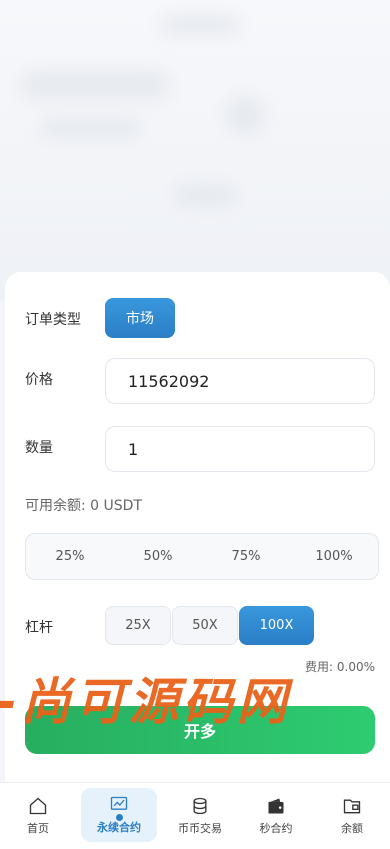 The height and width of the screenshot is (849, 390). I want to click on price-label: 价格, so click(39, 380).